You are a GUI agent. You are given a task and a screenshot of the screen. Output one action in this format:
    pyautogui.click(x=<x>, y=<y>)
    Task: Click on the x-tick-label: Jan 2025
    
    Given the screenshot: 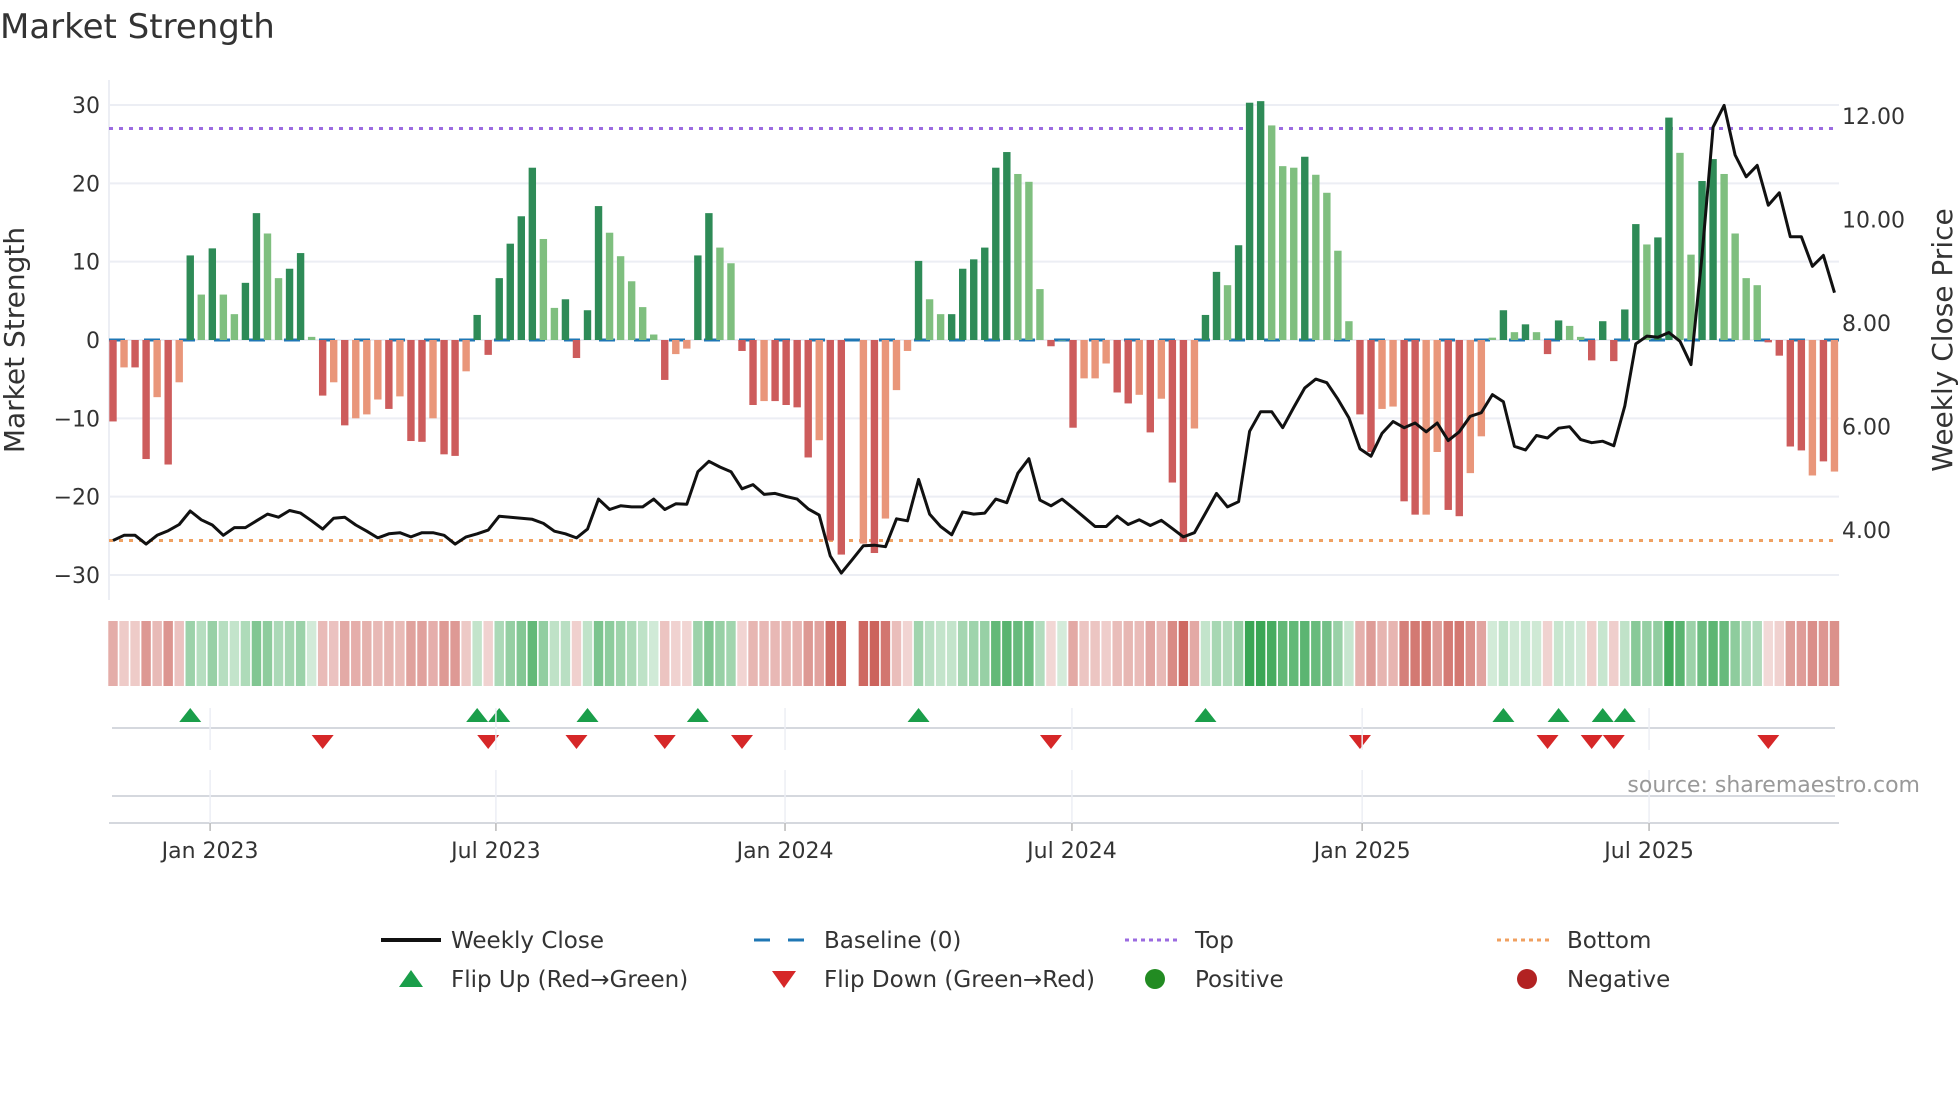 What is the action you would take?
    pyautogui.click(x=1361, y=851)
    